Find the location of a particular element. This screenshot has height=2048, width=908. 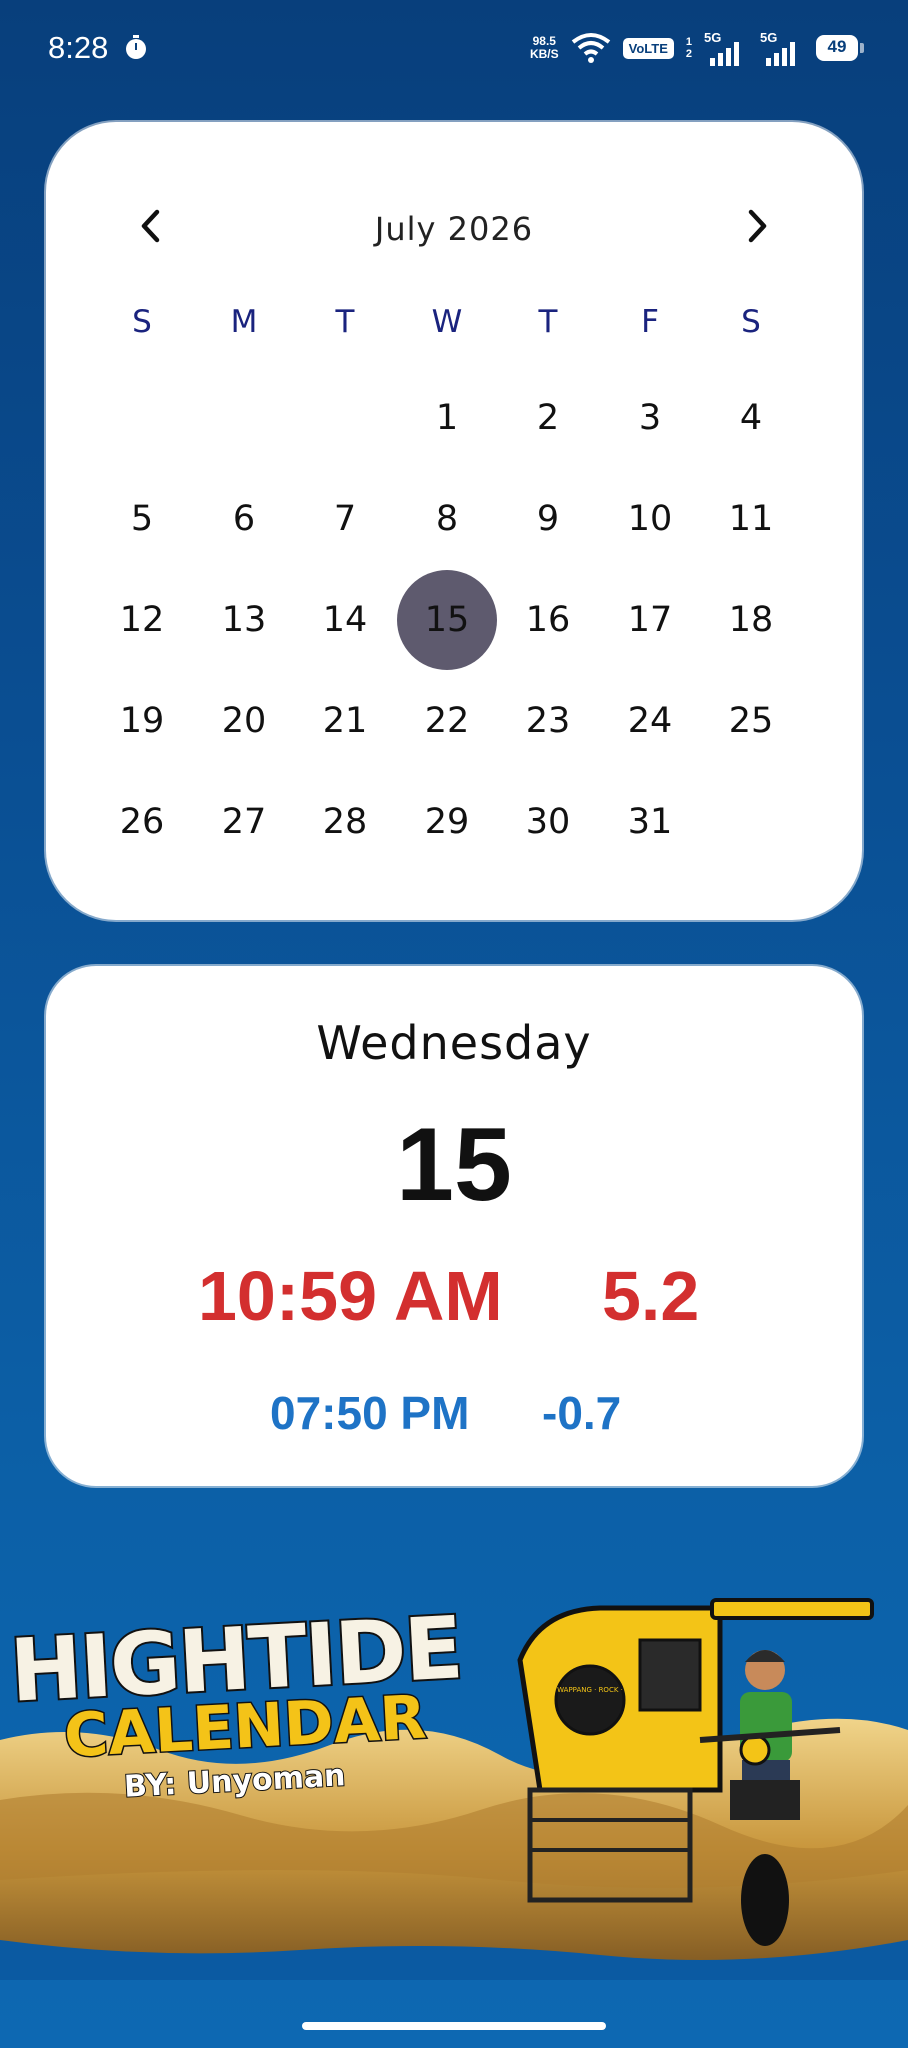

day-cell: 6 is located at coordinates (244, 519).